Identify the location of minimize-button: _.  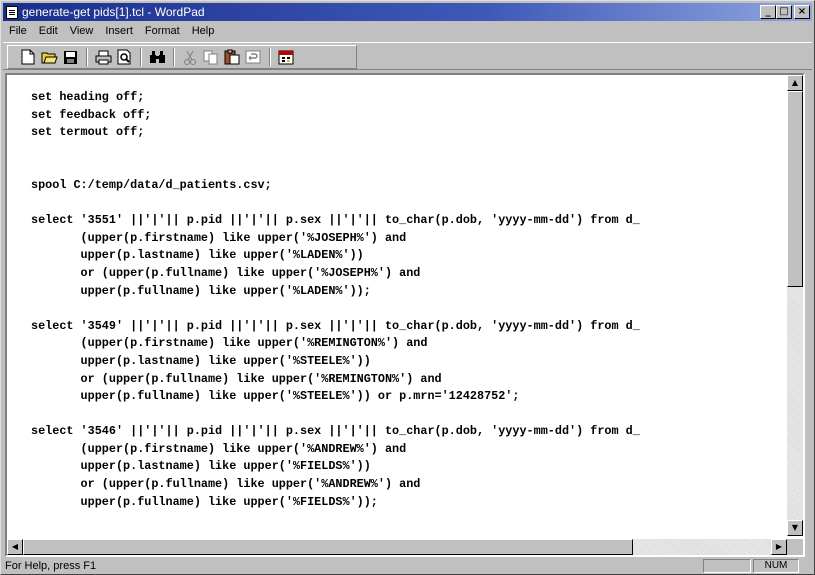
(768, 12).